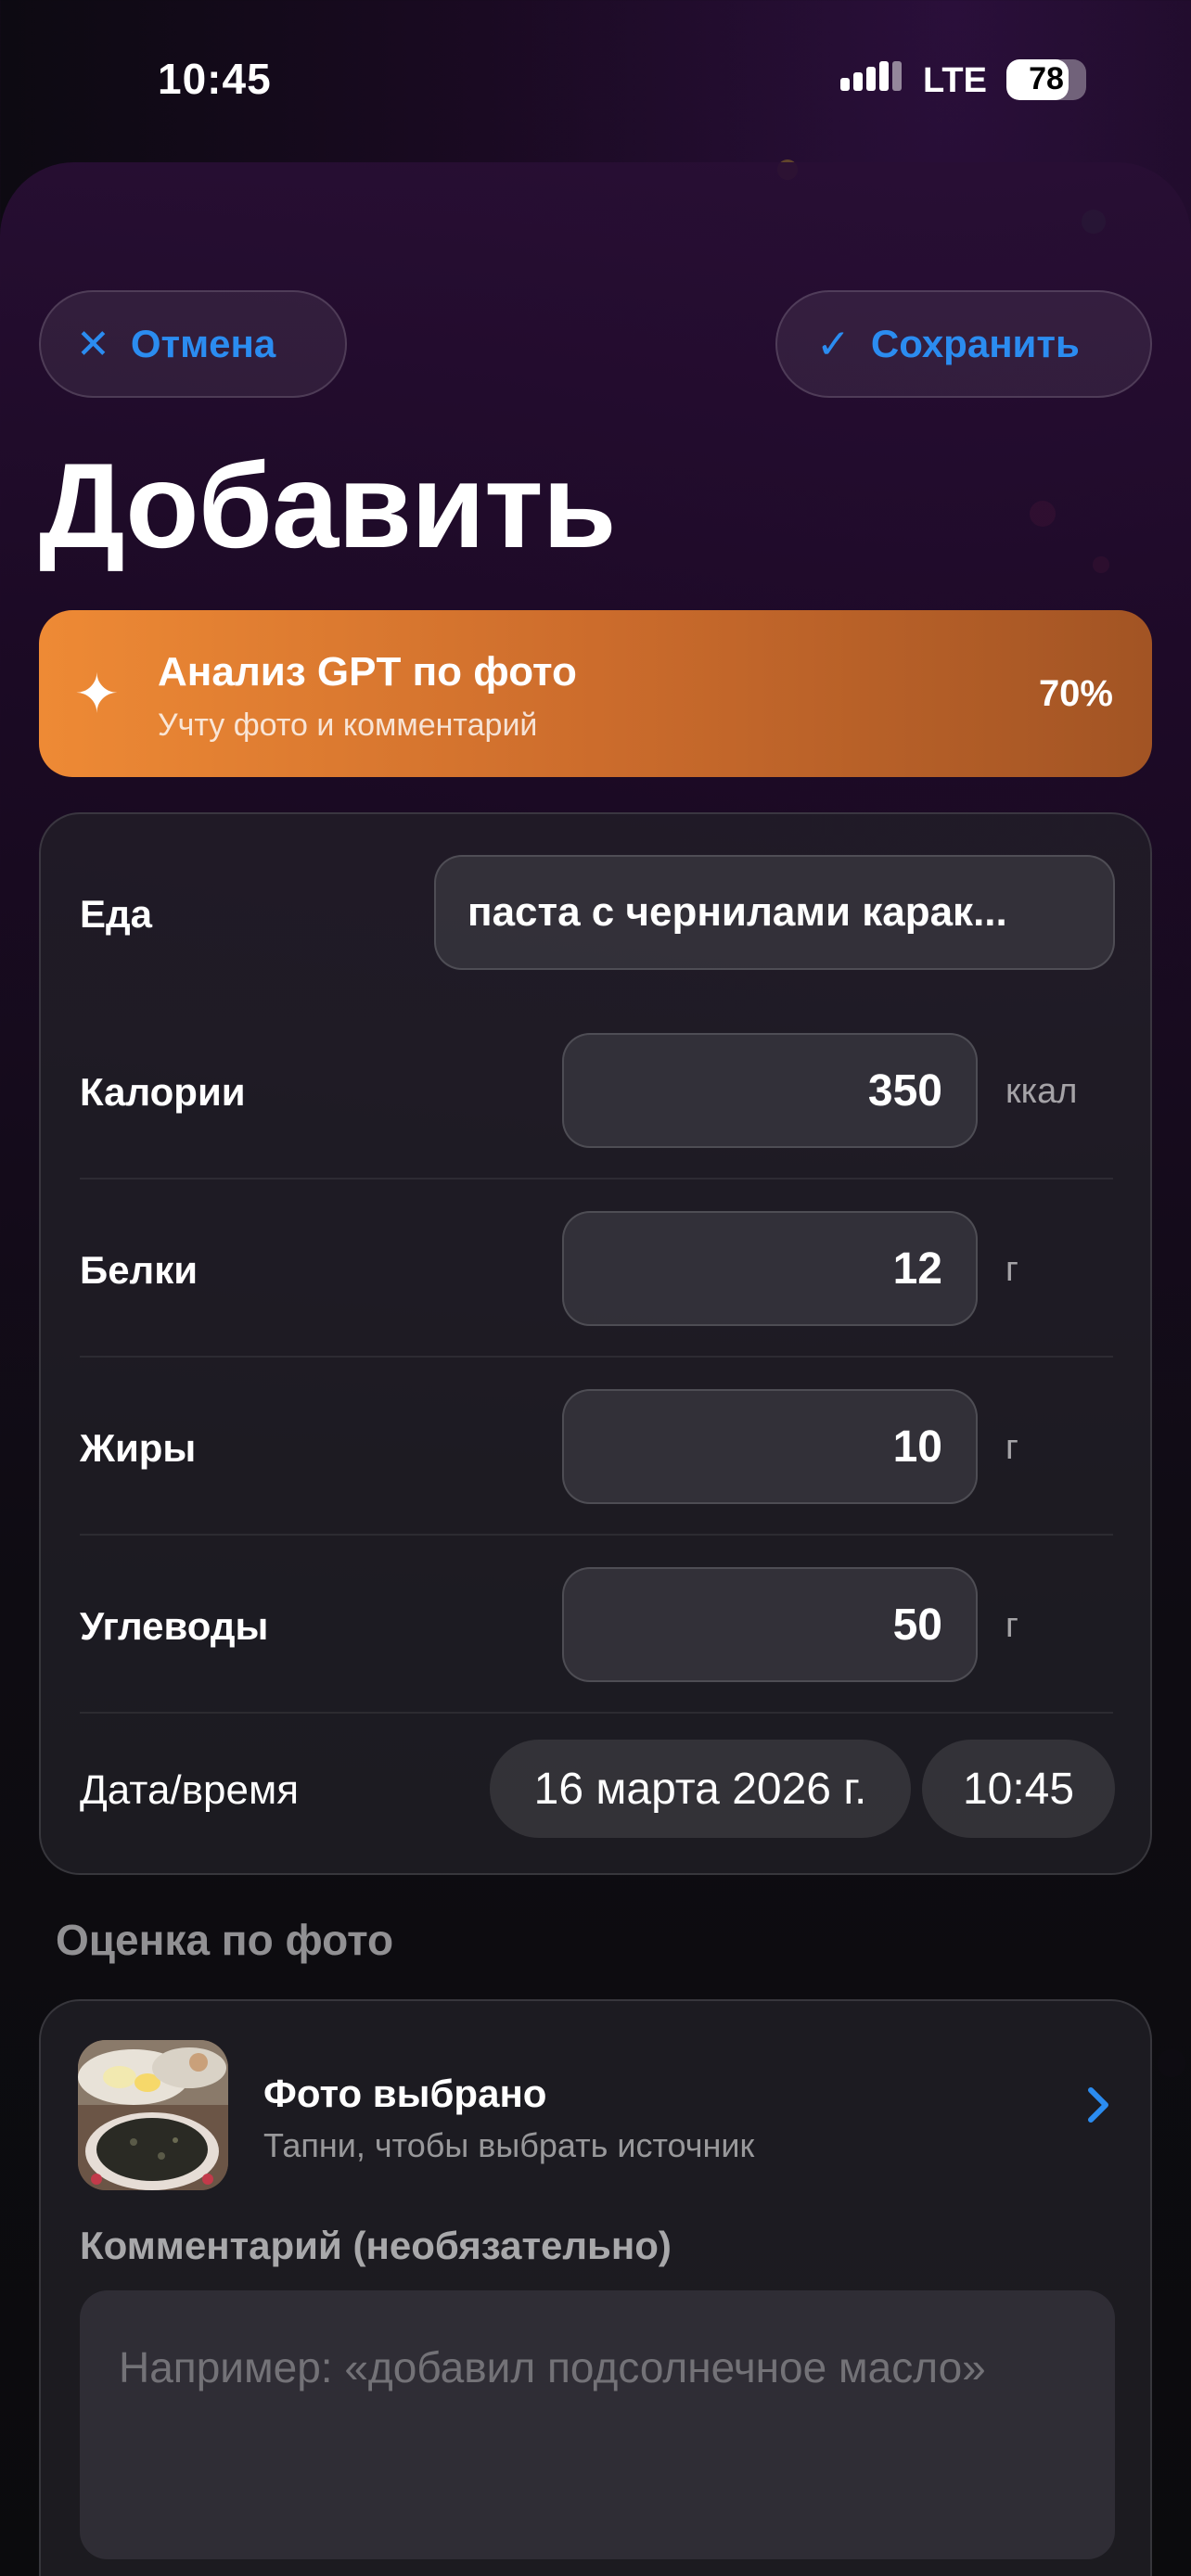 This screenshot has height=2576, width=1191. I want to click on datetime-label: Дата/время, so click(190, 1790).